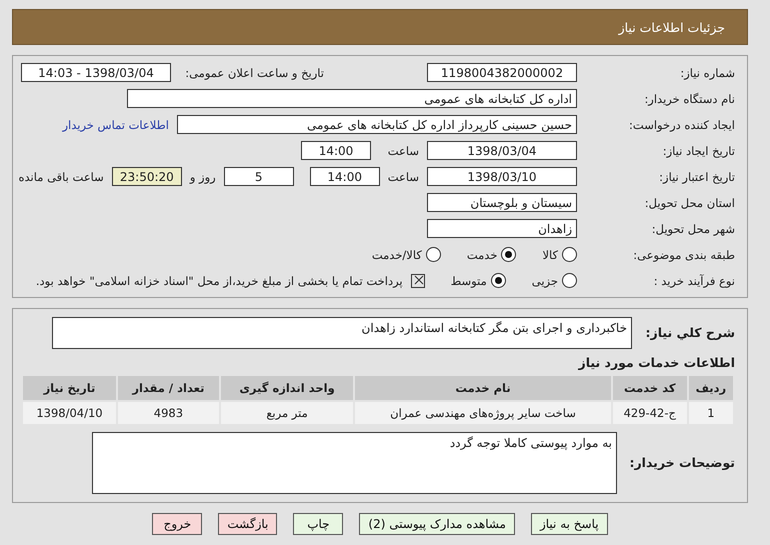  I want to click on action-button: بازگشت, so click(248, 524).